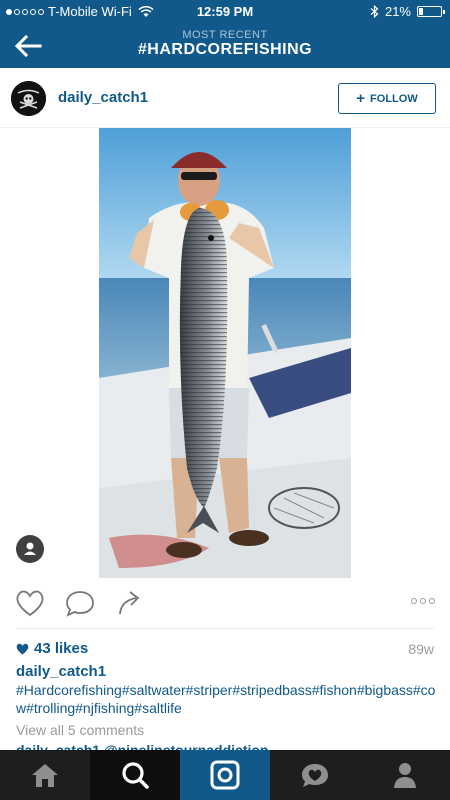 The image size is (450, 800). Describe the element at coordinates (227, 672) in the screenshot. I see `caption-username: daily_catch1` at that location.